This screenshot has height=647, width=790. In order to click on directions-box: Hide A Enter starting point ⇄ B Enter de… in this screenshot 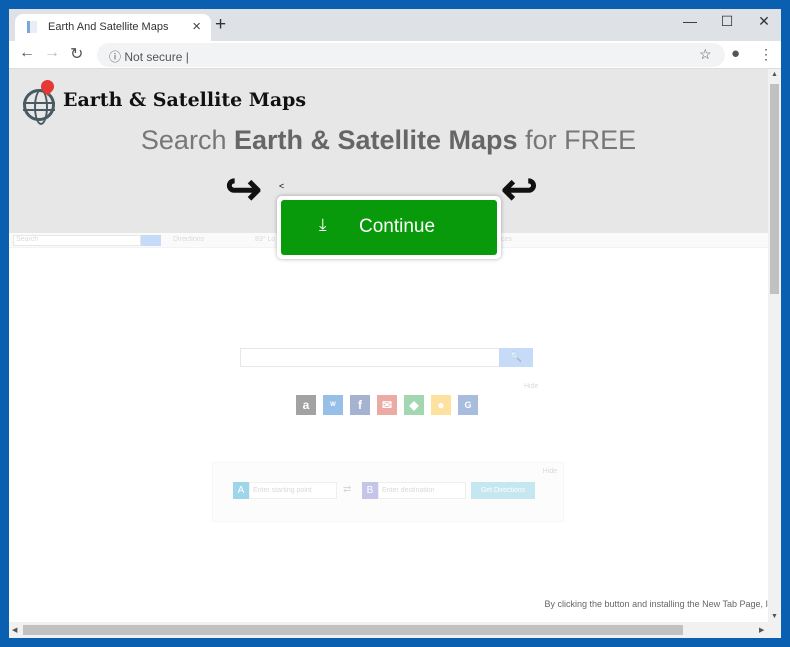, I will do `click(388, 492)`.